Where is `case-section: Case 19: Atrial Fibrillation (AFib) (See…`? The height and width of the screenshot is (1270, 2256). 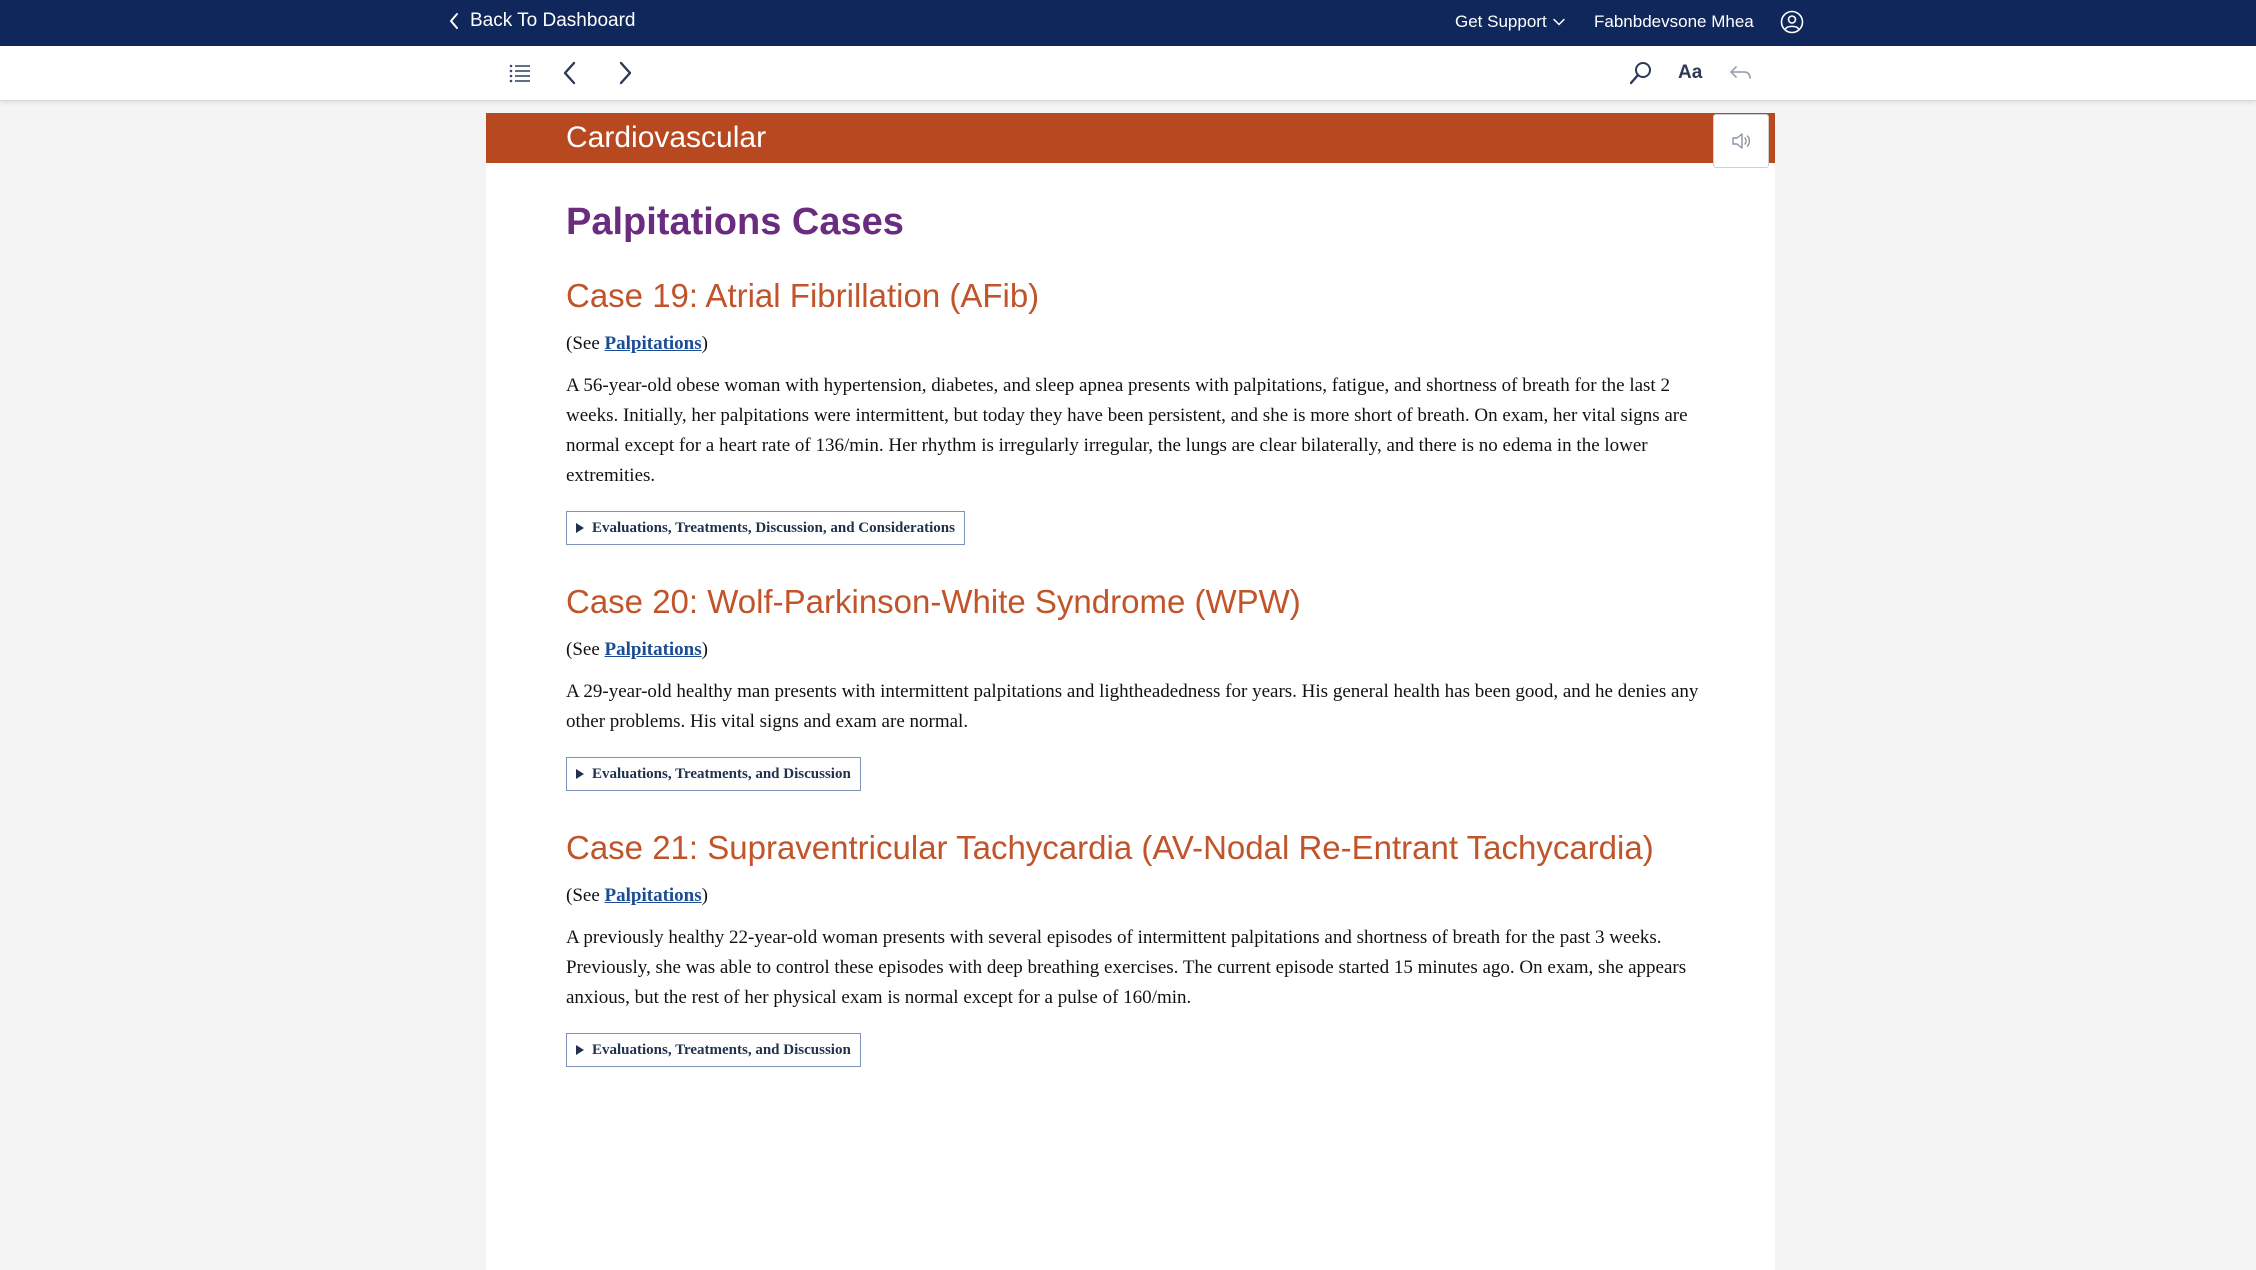
case-section: Case 19: Atrial Fibrillation (AFib) (See… is located at coordinates (1136, 410).